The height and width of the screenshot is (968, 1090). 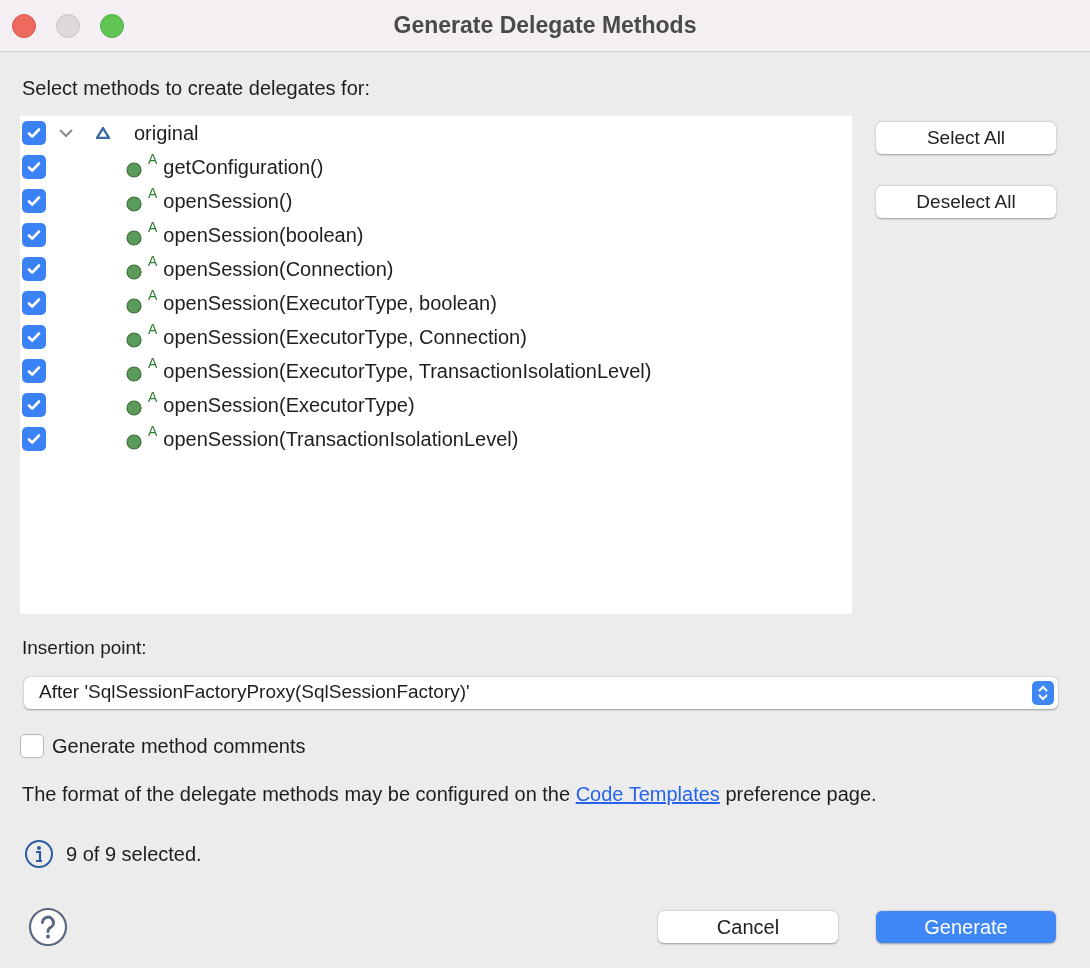 I want to click on tree-item: openSession(boolean), so click(x=263, y=235).